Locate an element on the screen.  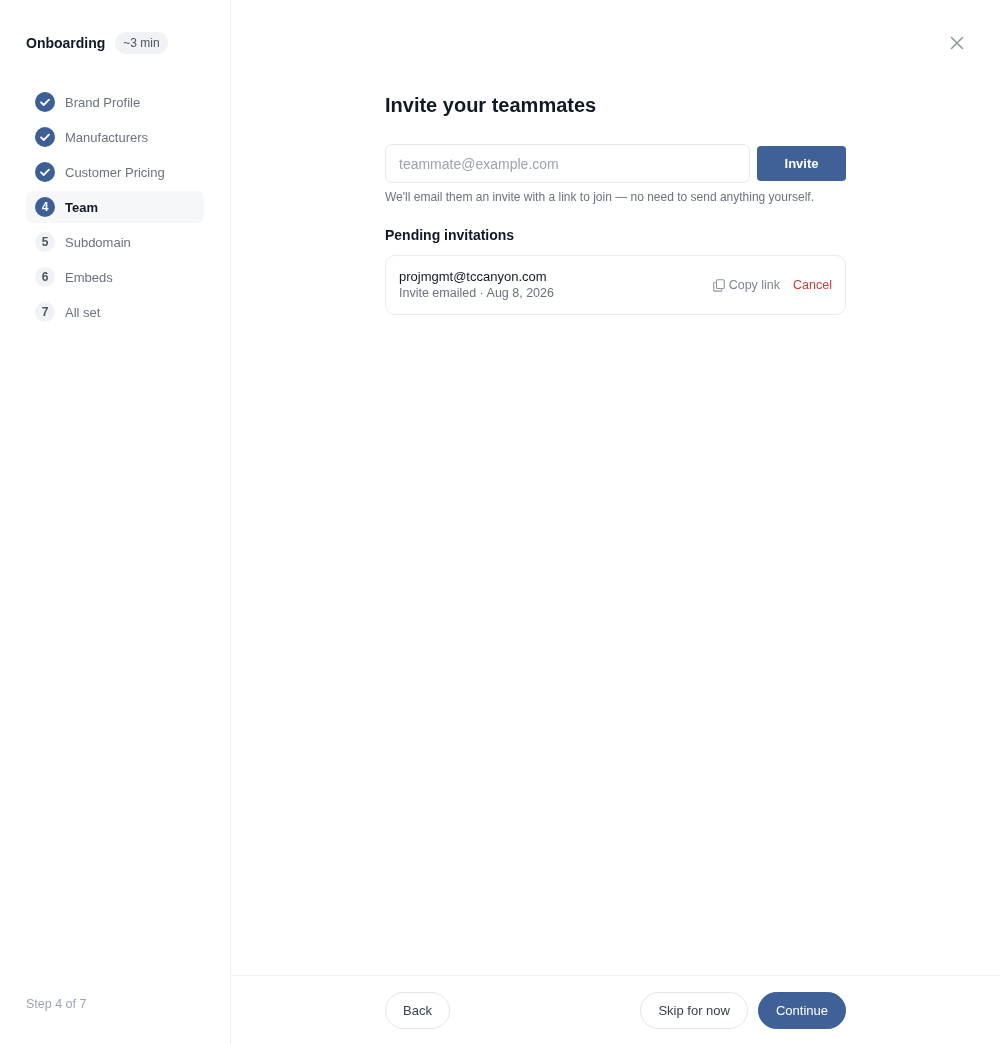
step-number: 6 is located at coordinates (45, 277).